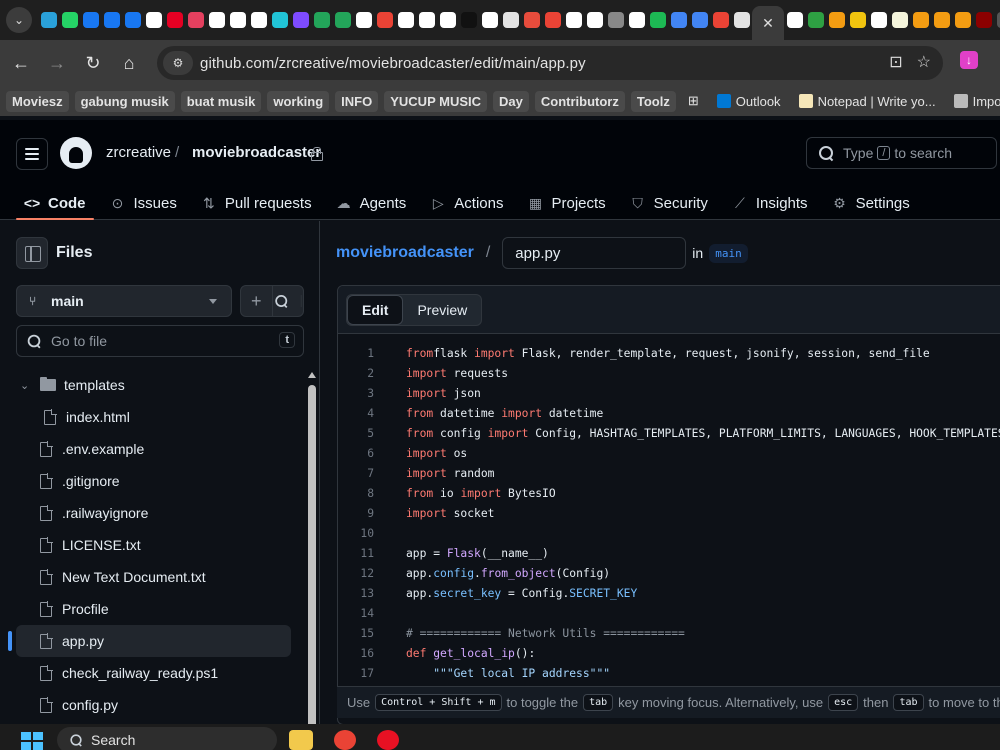 Image resolution: width=1000 pixels, height=750 pixels. What do you see at coordinates (924, 62) in the screenshot?
I see `bookmark-star-icon: ☆` at bounding box center [924, 62].